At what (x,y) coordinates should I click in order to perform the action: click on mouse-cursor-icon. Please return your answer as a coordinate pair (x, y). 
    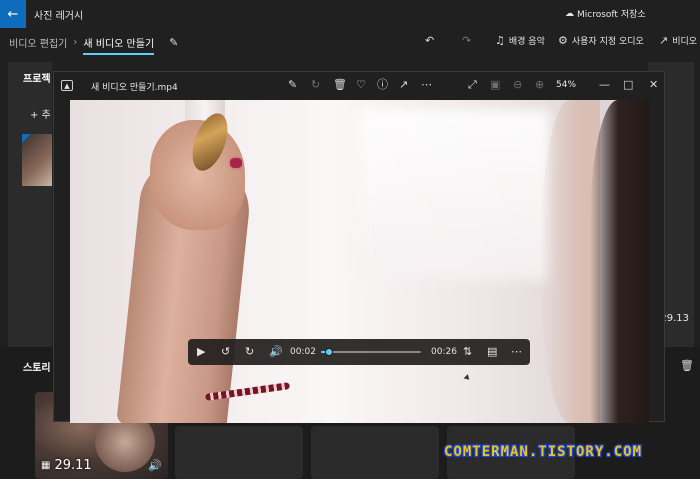
    Looking at the image, I should click on (467, 378).